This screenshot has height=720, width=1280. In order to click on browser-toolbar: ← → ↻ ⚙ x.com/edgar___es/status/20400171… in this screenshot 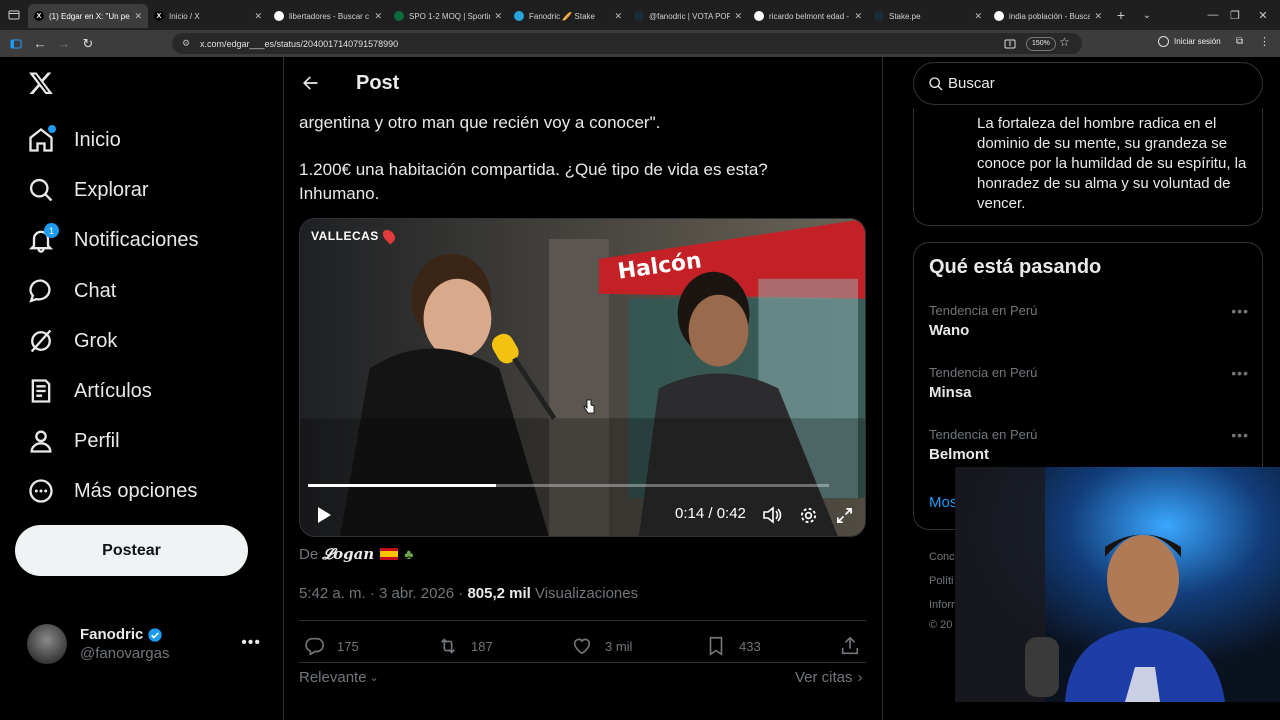, I will do `click(640, 43)`.